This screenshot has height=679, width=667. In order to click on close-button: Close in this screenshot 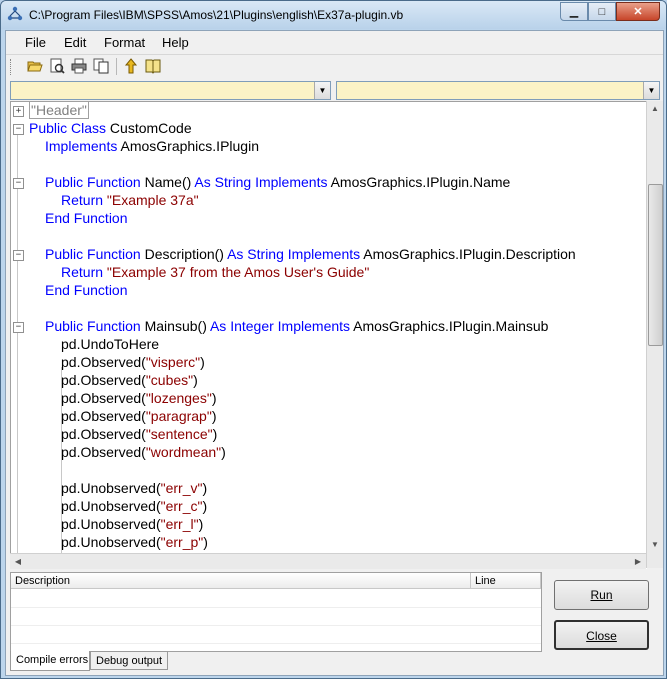, I will do `click(601, 635)`.